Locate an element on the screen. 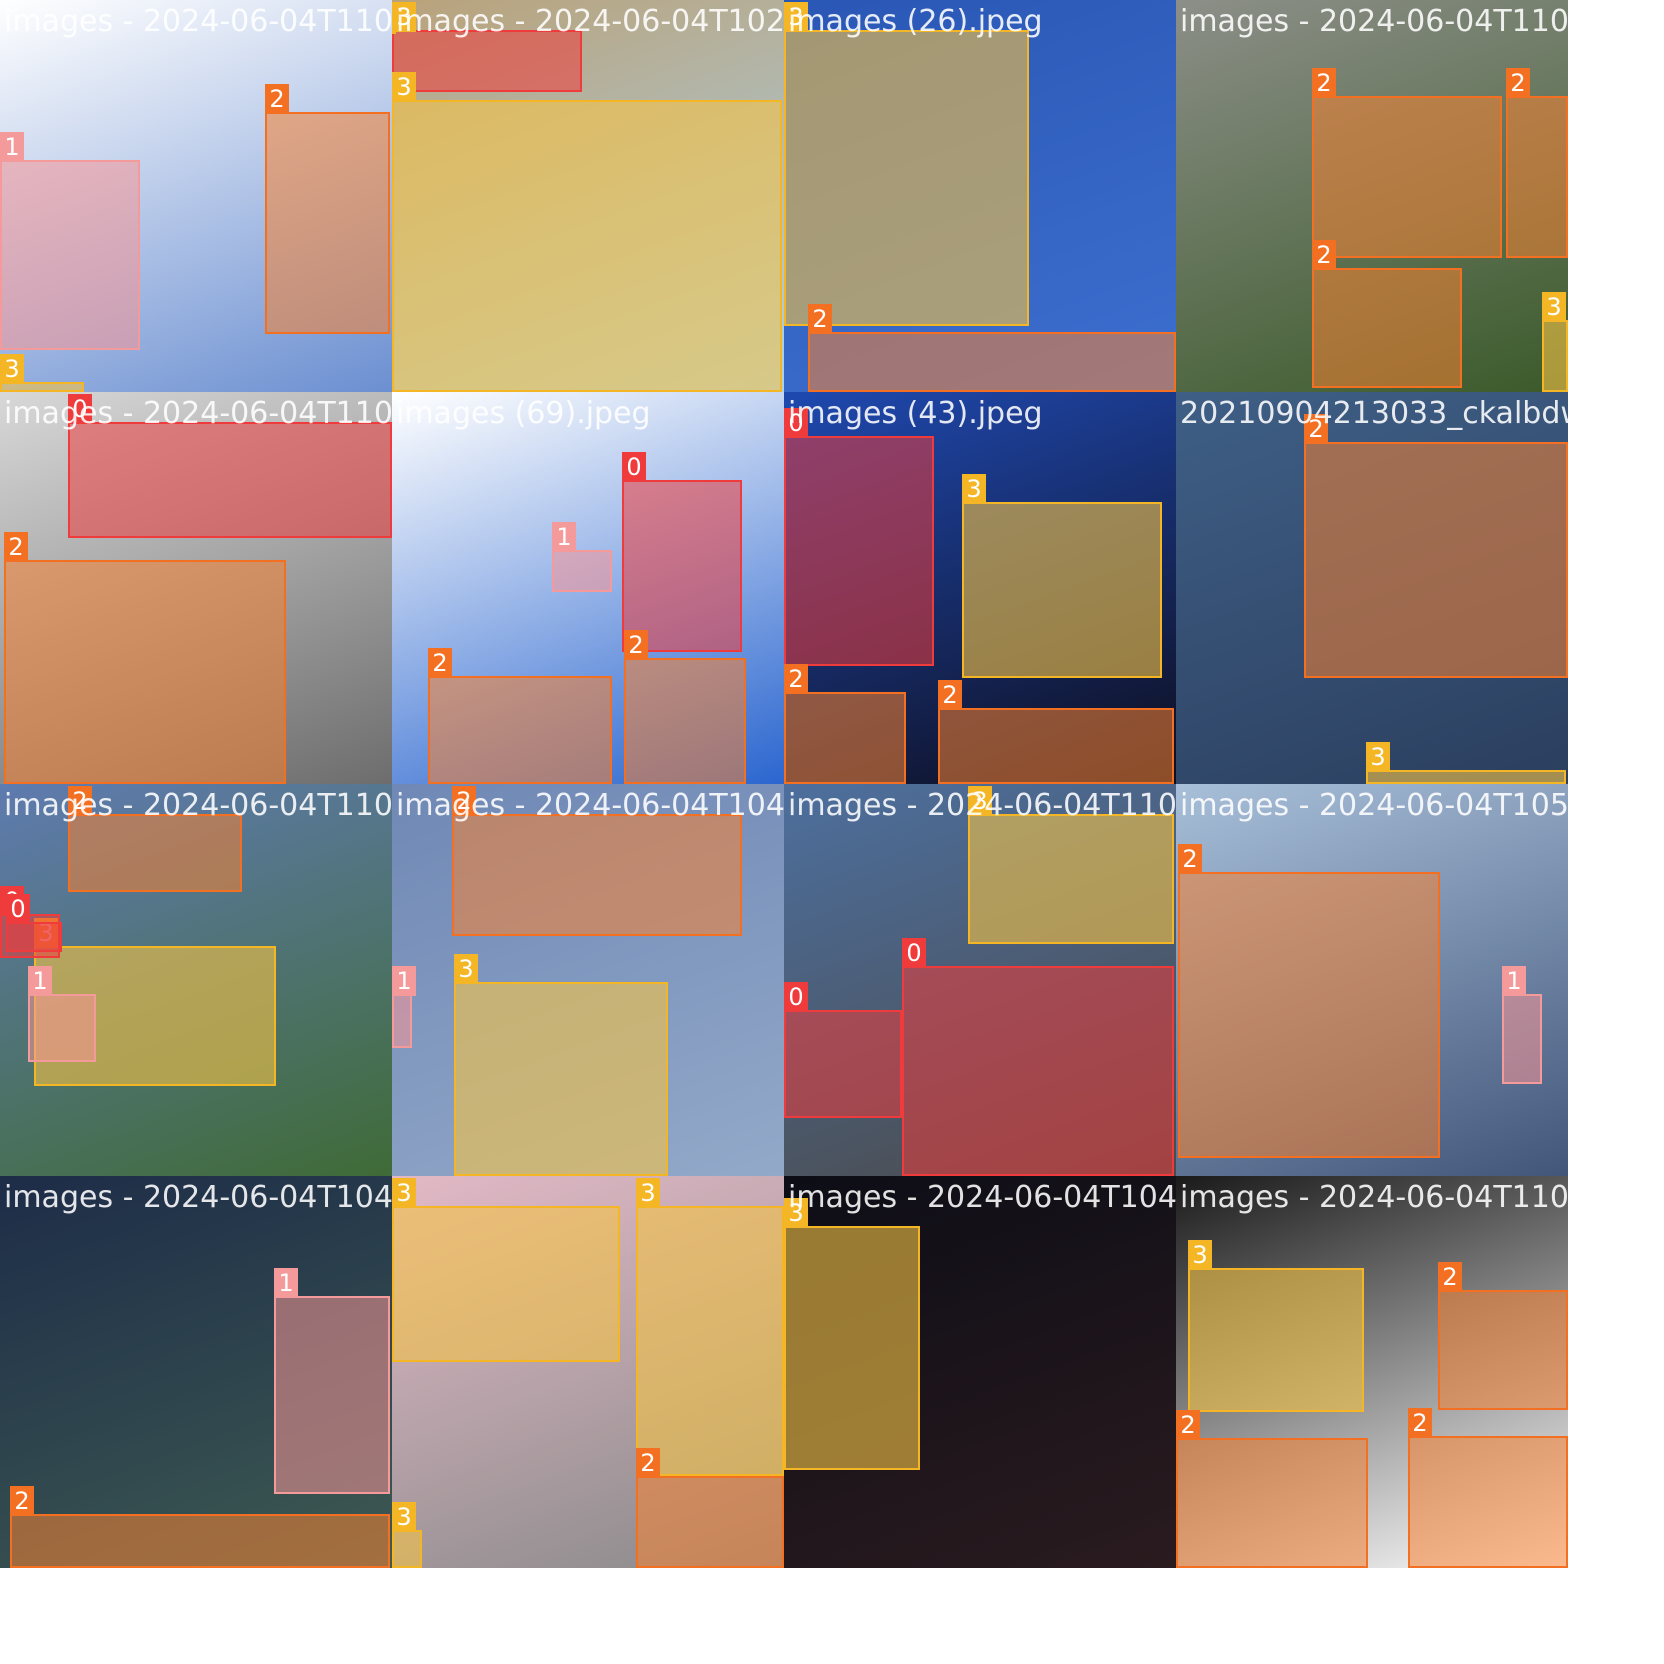 The width and height of the screenshot is (1664, 1664). mosaic-tile: 3 3 2 3 is located at coordinates (588, 1372).